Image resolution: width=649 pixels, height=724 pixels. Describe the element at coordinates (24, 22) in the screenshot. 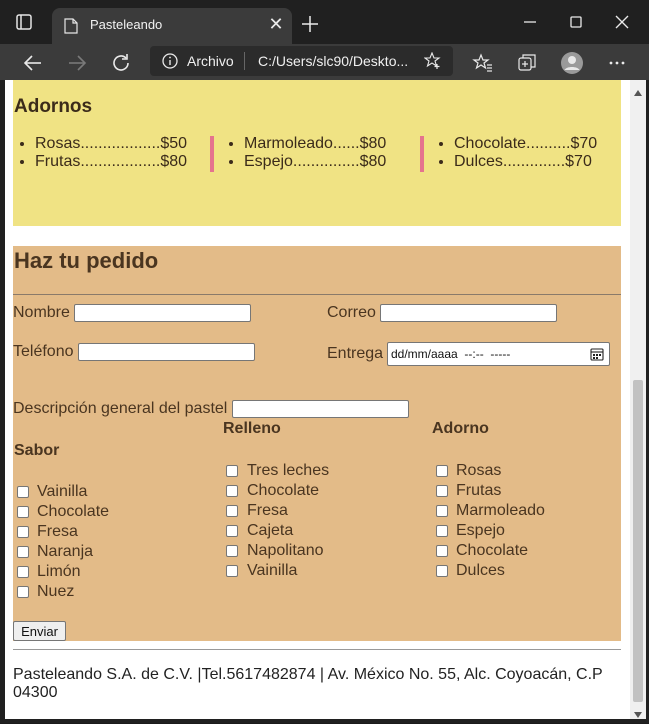

I see `tab-actions-icon` at that location.